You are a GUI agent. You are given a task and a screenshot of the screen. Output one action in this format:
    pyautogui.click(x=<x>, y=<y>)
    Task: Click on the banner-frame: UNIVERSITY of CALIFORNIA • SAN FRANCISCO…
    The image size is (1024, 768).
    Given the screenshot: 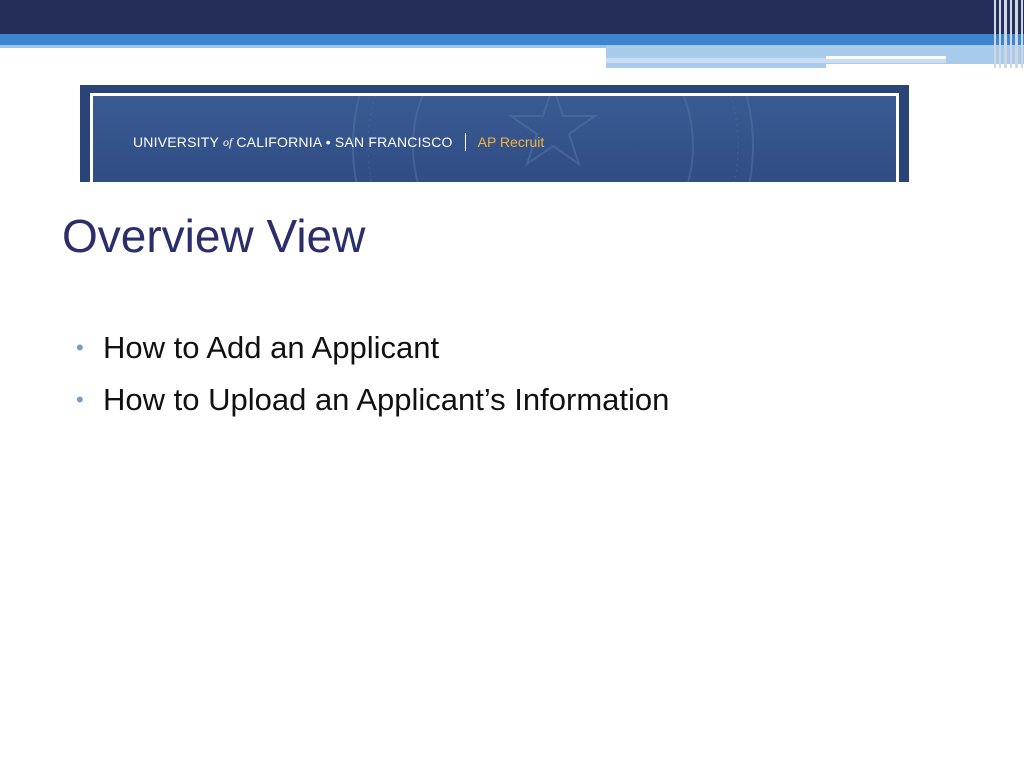 What is the action you would take?
    pyautogui.click(x=494, y=137)
    